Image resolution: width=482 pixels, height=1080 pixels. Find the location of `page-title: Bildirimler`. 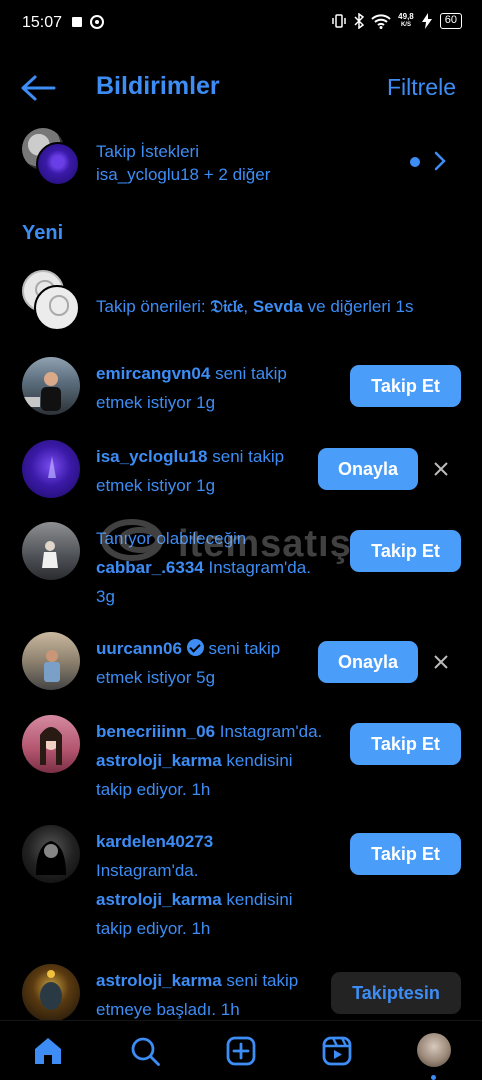

page-title: Bildirimler is located at coordinates (158, 86).